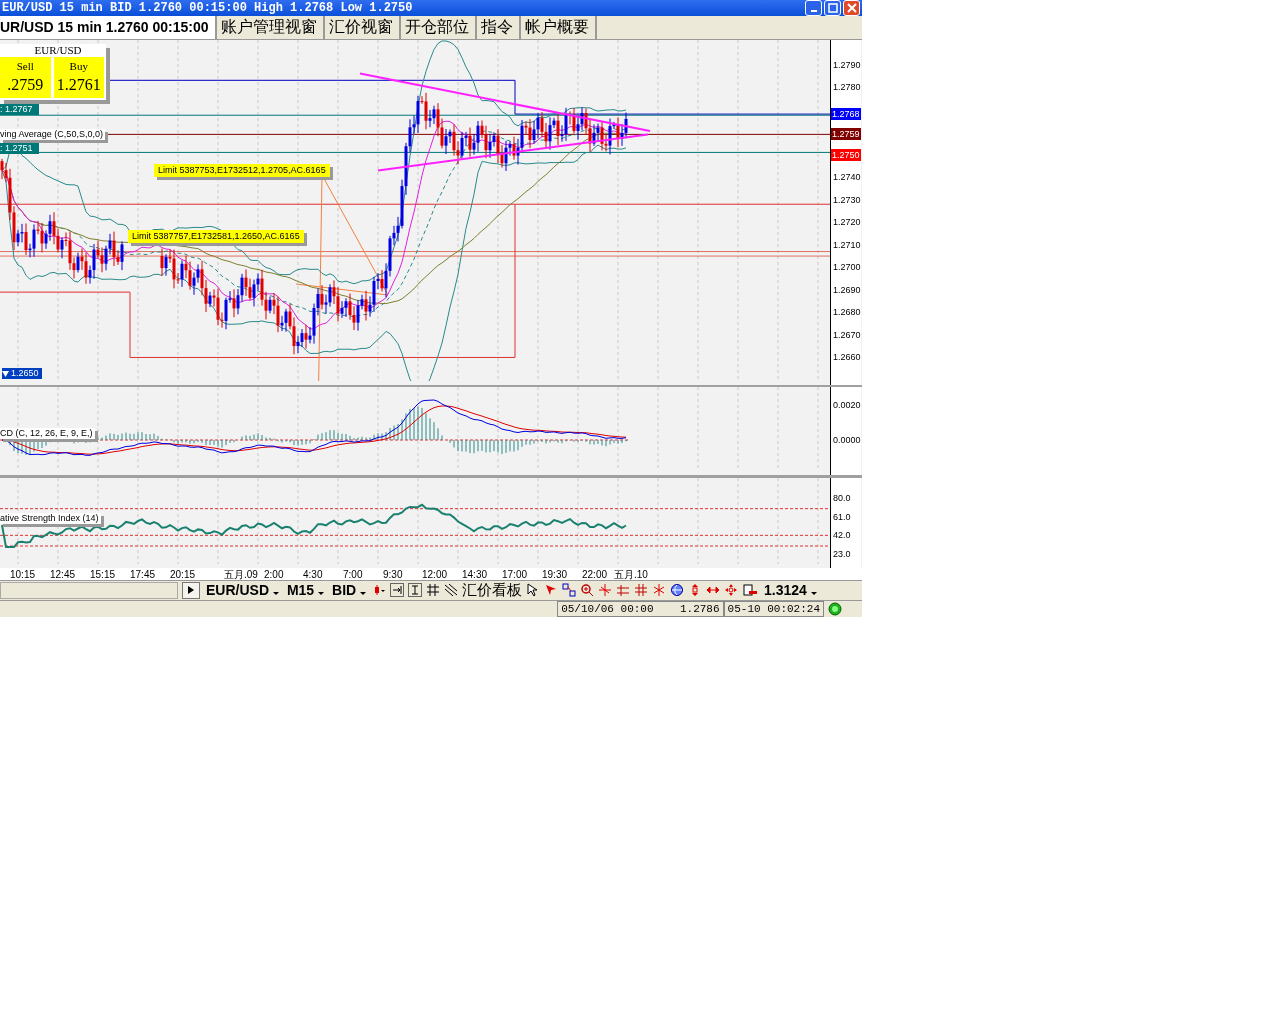 Image resolution: width=1280 pixels, height=1024 pixels. I want to click on axis-tick-label: 80.0, so click(841, 497).